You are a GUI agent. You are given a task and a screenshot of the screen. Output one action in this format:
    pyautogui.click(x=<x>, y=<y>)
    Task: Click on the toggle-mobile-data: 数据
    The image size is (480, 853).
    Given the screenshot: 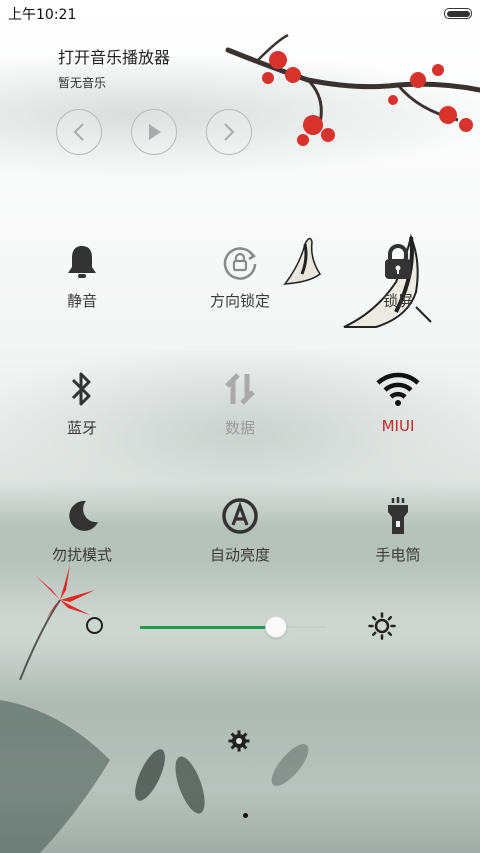 What is the action you would take?
    pyautogui.click(x=240, y=402)
    